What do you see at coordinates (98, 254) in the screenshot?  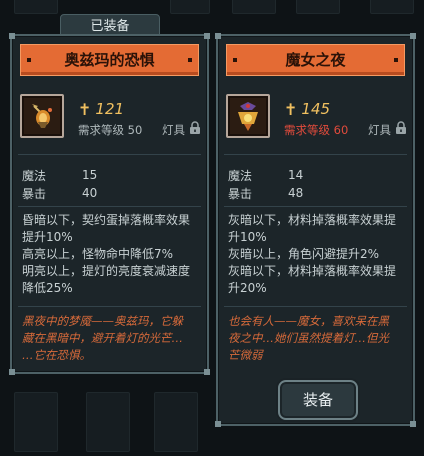 I see `effect-line: 高亮以上，怪物命中降低7%` at bounding box center [98, 254].